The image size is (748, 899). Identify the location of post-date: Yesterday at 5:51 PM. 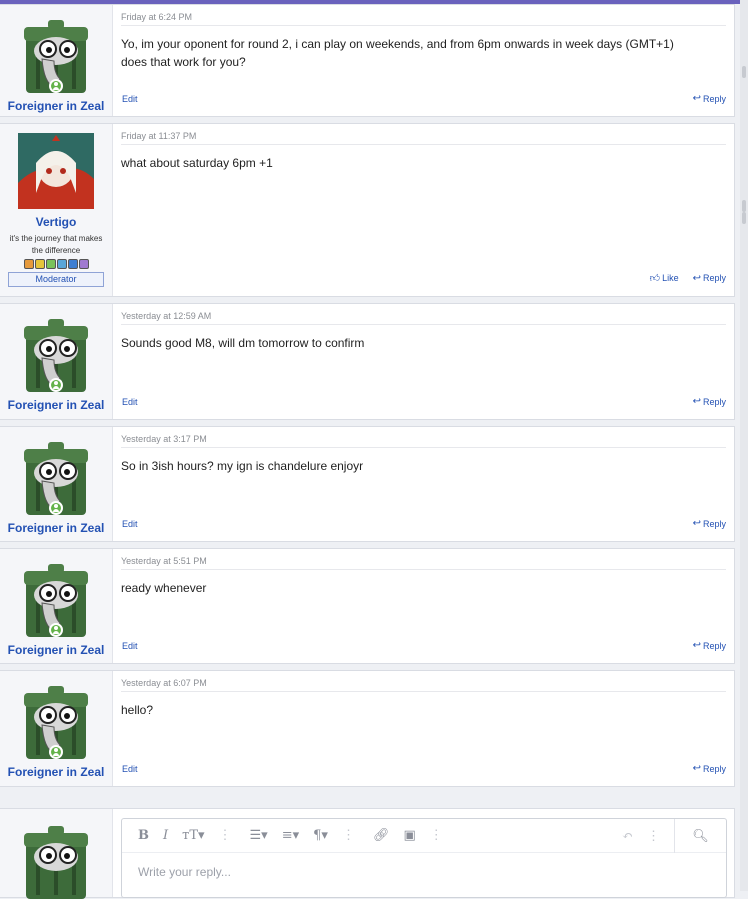
(423, 563).